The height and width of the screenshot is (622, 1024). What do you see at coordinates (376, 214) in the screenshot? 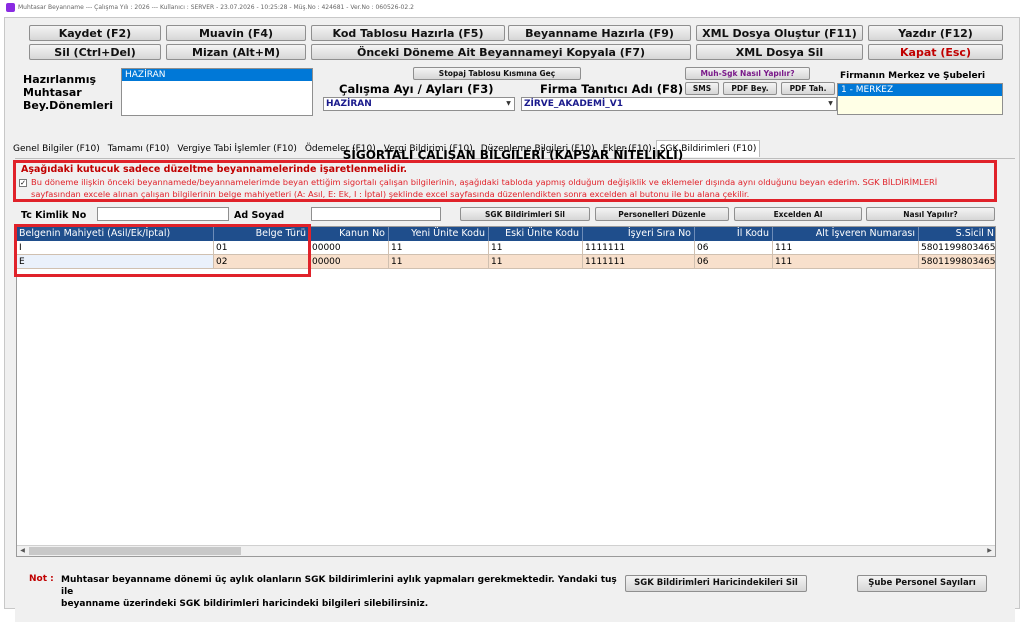
I see `ad-soyad-input` at bounding box center [376, 214].